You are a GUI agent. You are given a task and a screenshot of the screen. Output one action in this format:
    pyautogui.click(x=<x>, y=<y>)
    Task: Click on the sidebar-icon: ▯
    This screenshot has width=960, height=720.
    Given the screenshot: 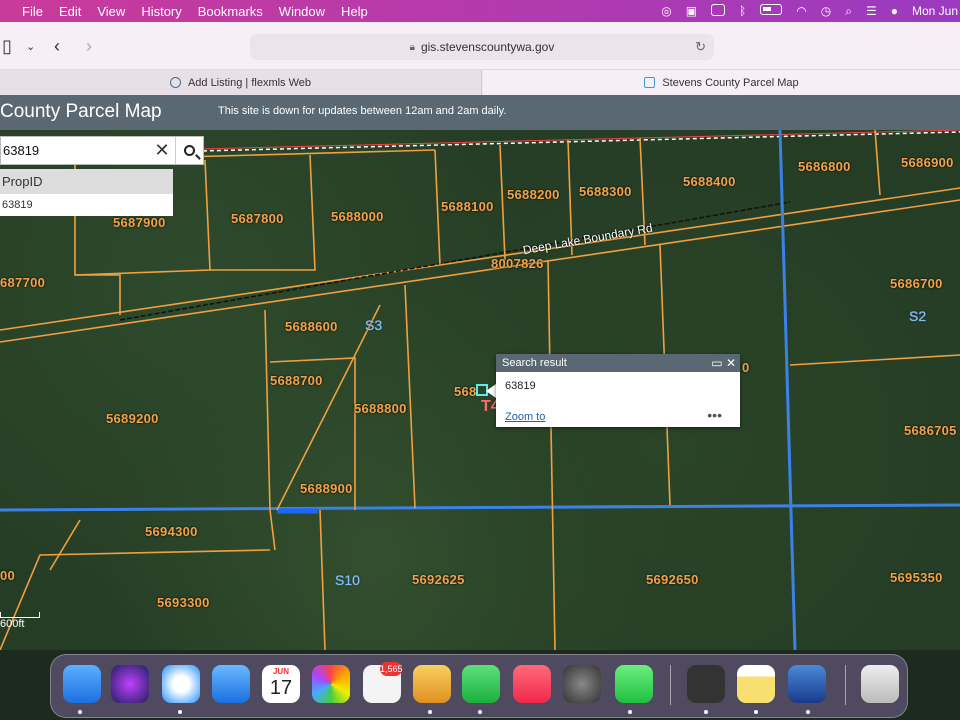 What is the action you would take?
    pyautogui.click(x=7, y=46)
    